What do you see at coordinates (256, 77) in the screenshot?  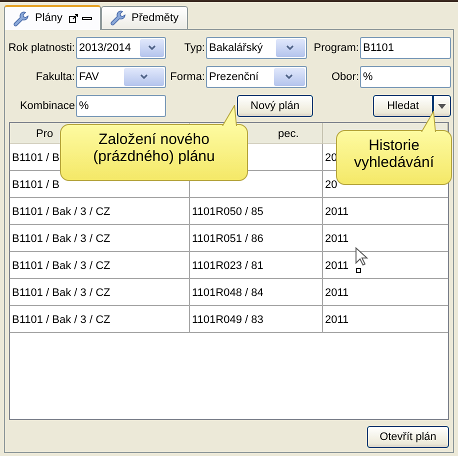 I see `dropdown: Prezenční` at bounding box center [256, 77].